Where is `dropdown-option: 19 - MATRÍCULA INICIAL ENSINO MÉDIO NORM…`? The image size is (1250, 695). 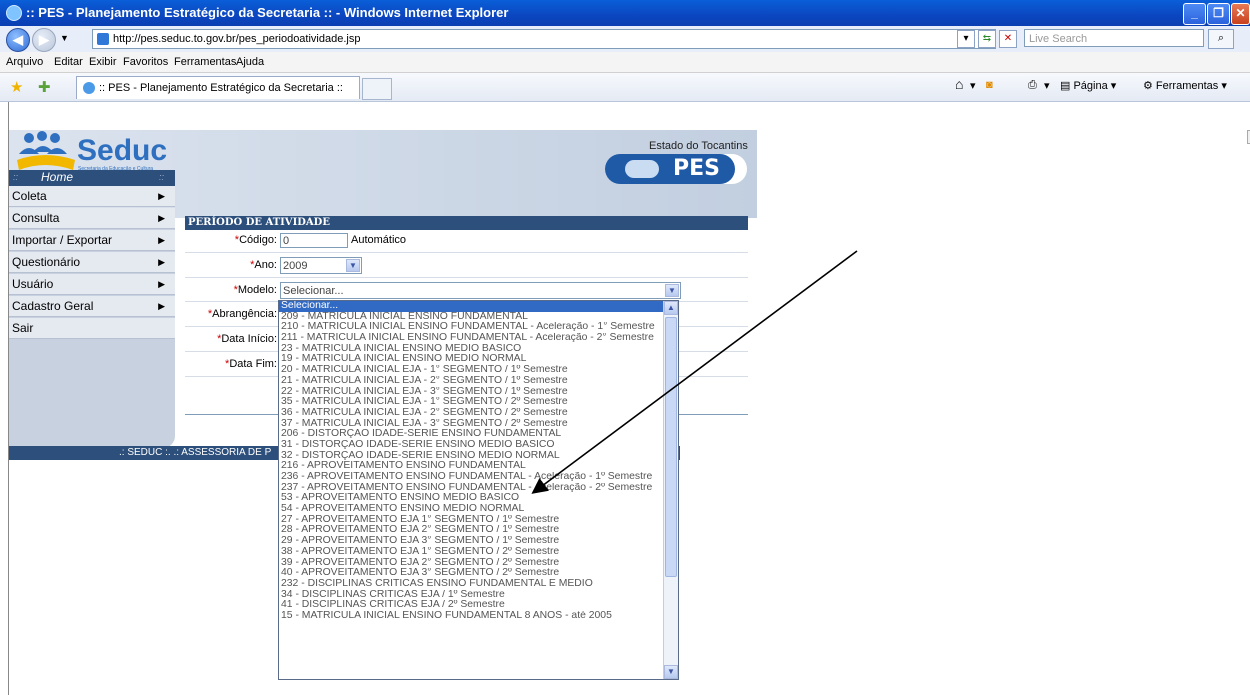 dropdown-option: 19 - MATRÍCULA INICIAL ENSINO MÉDIO NORM… is located at coordinates (478, 359).